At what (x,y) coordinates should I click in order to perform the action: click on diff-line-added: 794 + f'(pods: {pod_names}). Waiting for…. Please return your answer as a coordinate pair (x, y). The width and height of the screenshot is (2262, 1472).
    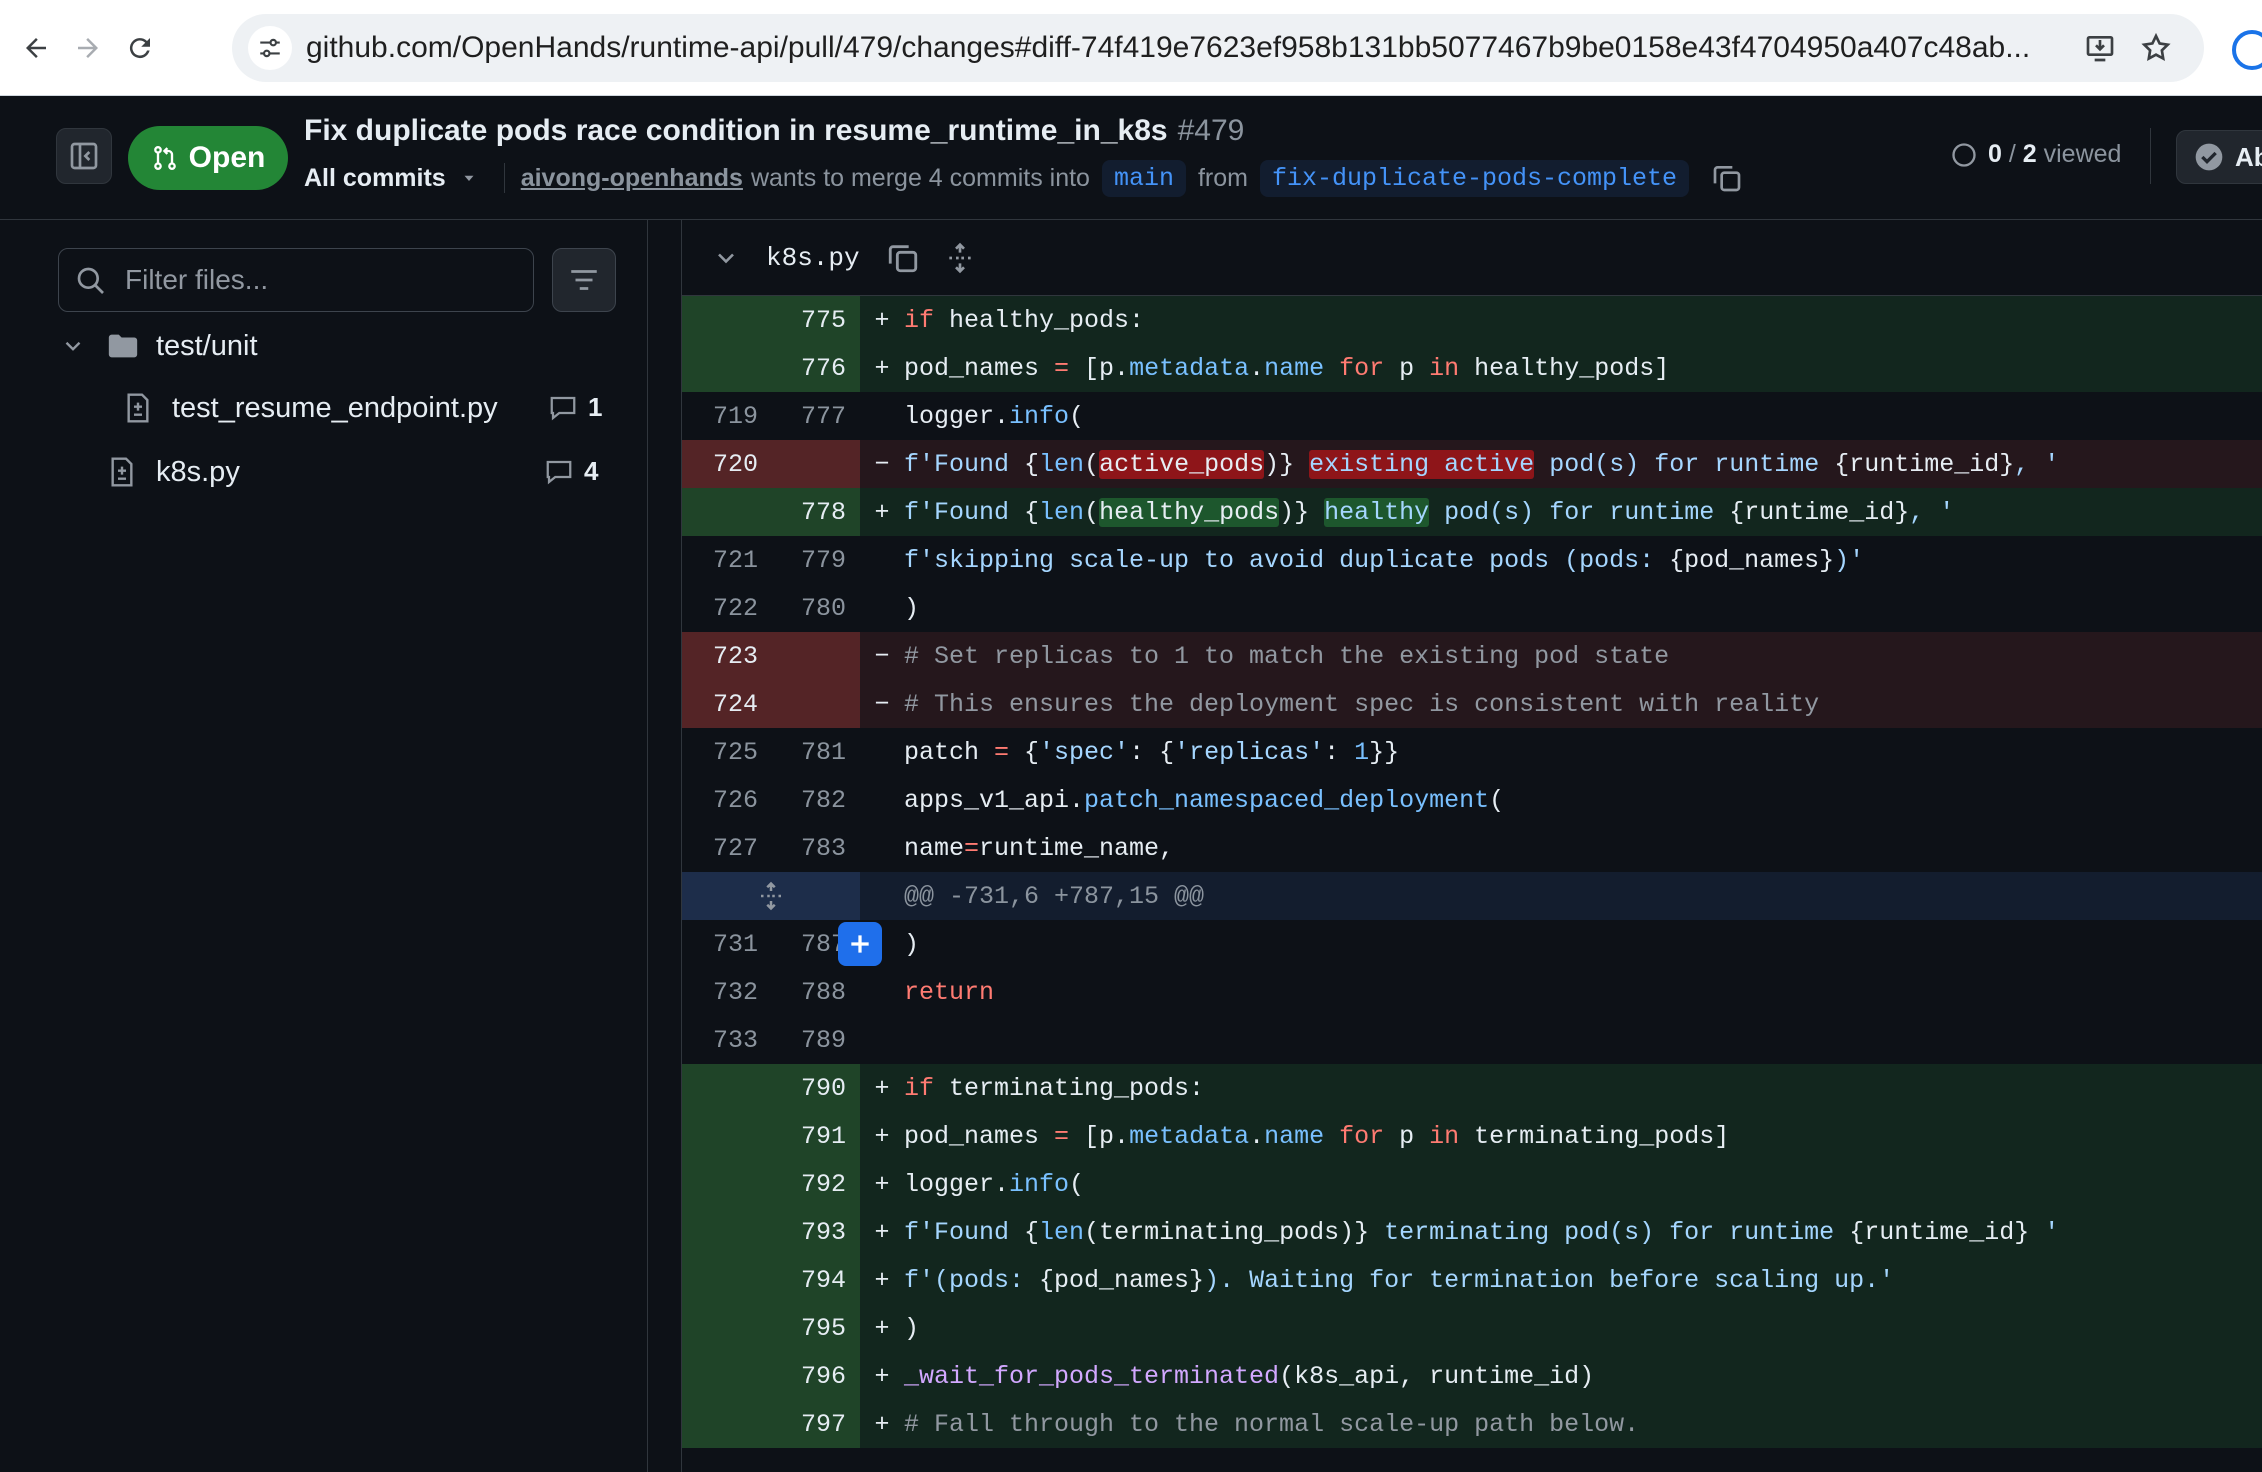
    Looking at the image, I should click on (1472, 1280).